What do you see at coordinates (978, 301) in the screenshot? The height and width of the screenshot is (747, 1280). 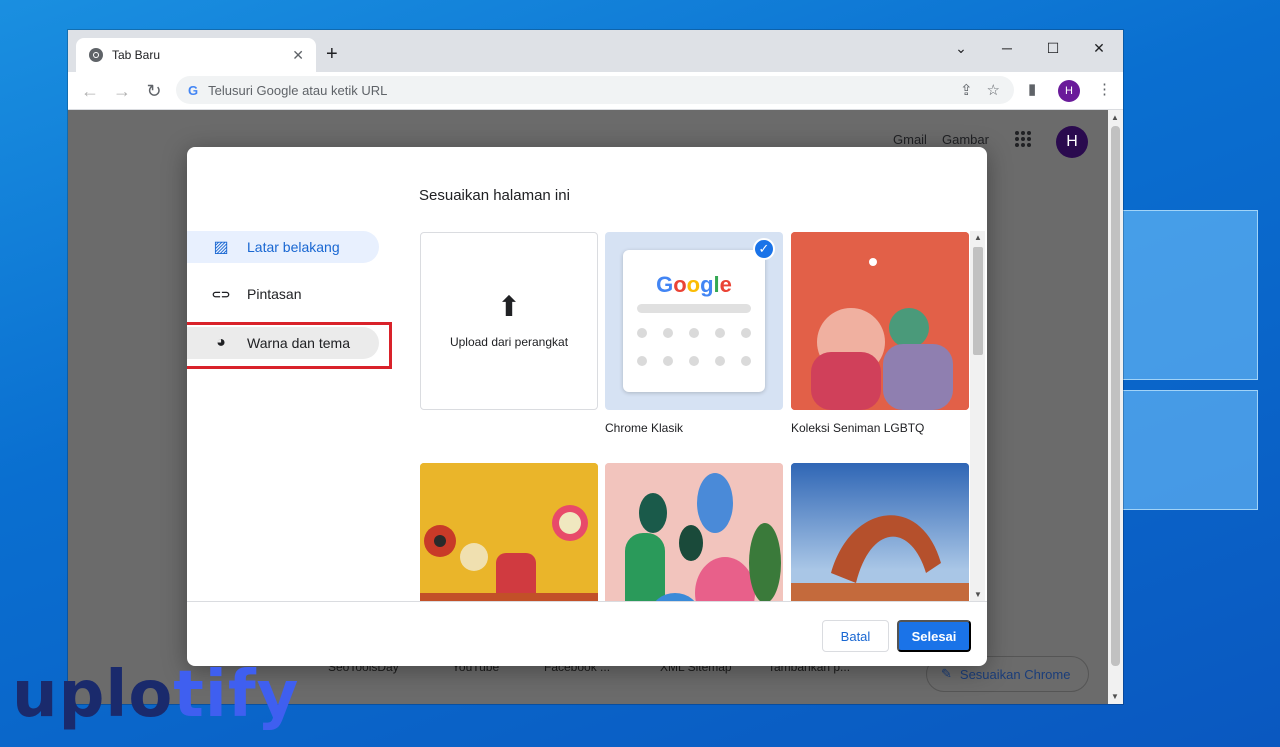 I see `dialog-scroll-thumb` at bounding box center [978, 301].